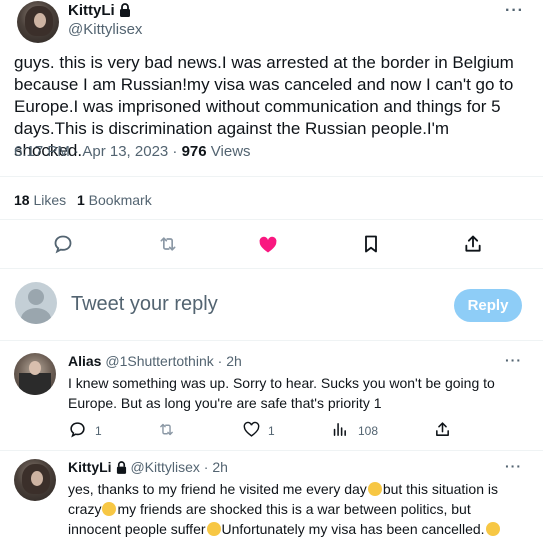  Describe the element at coordinates (91, 10) in the screenshot. I see `author-name: KittyLi` at that location.